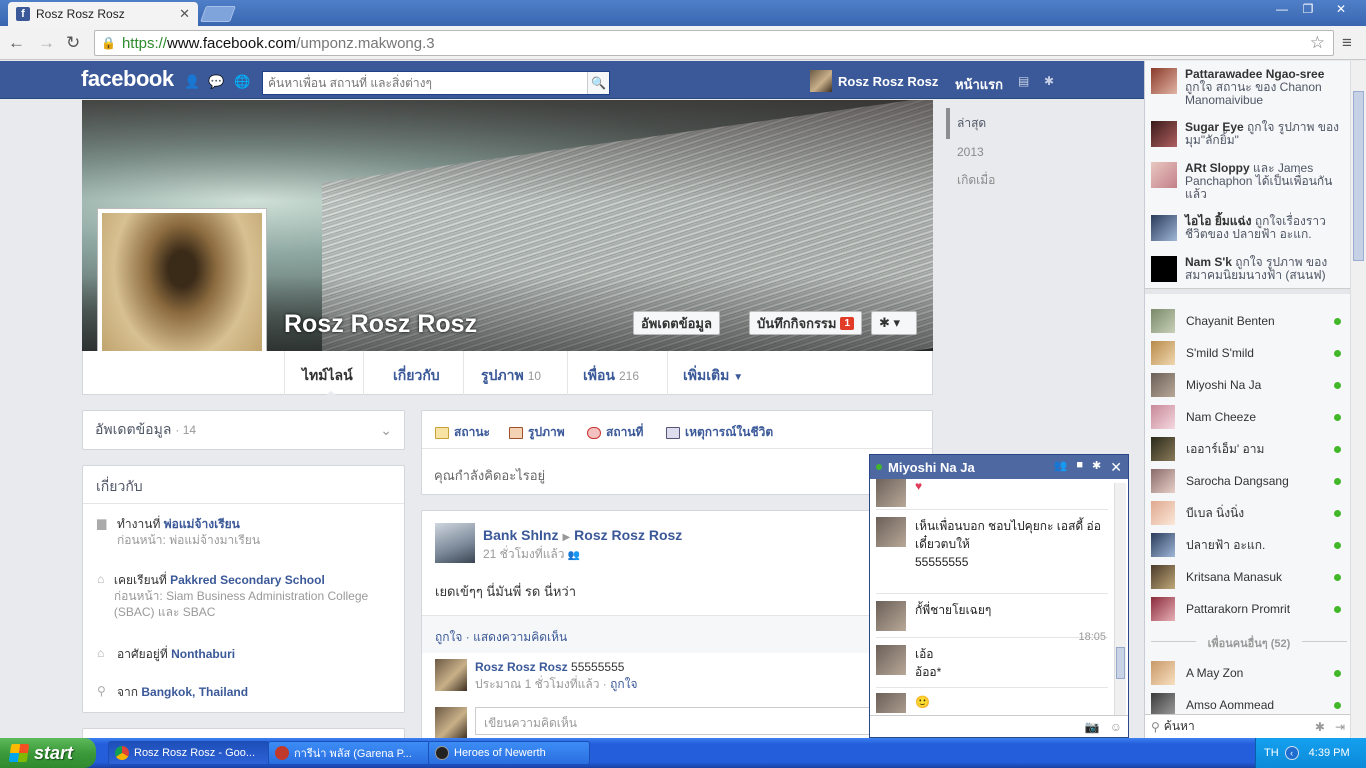 The height and width of the screenshot is (768, 1366). Describe the element at coordinates (598, 83) in the screenshot. I see `search-icon: 🔍` at that location.